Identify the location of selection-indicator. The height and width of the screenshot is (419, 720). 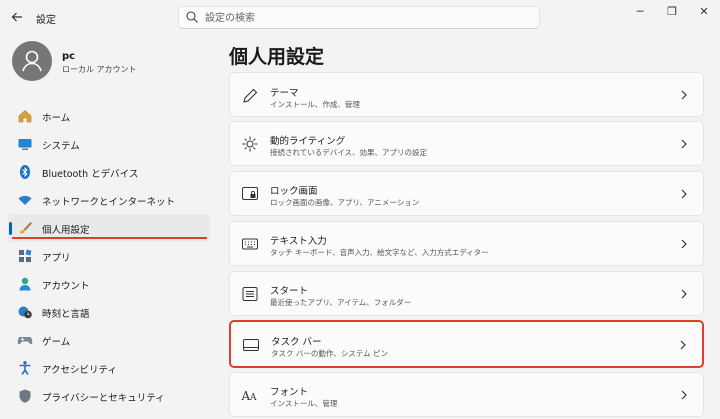
(10, 228).